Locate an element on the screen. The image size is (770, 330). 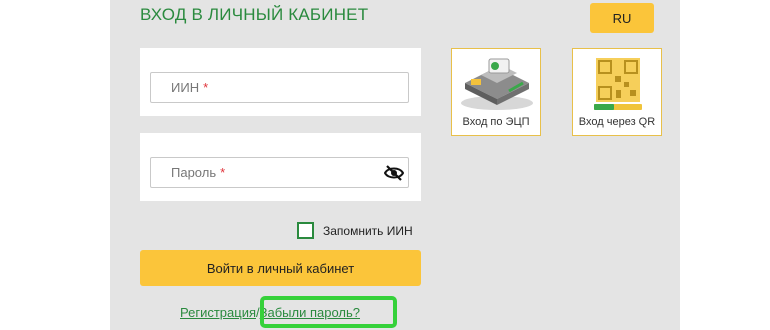
qr-login-card: Вход через QR is located at coordinates (617, 92).